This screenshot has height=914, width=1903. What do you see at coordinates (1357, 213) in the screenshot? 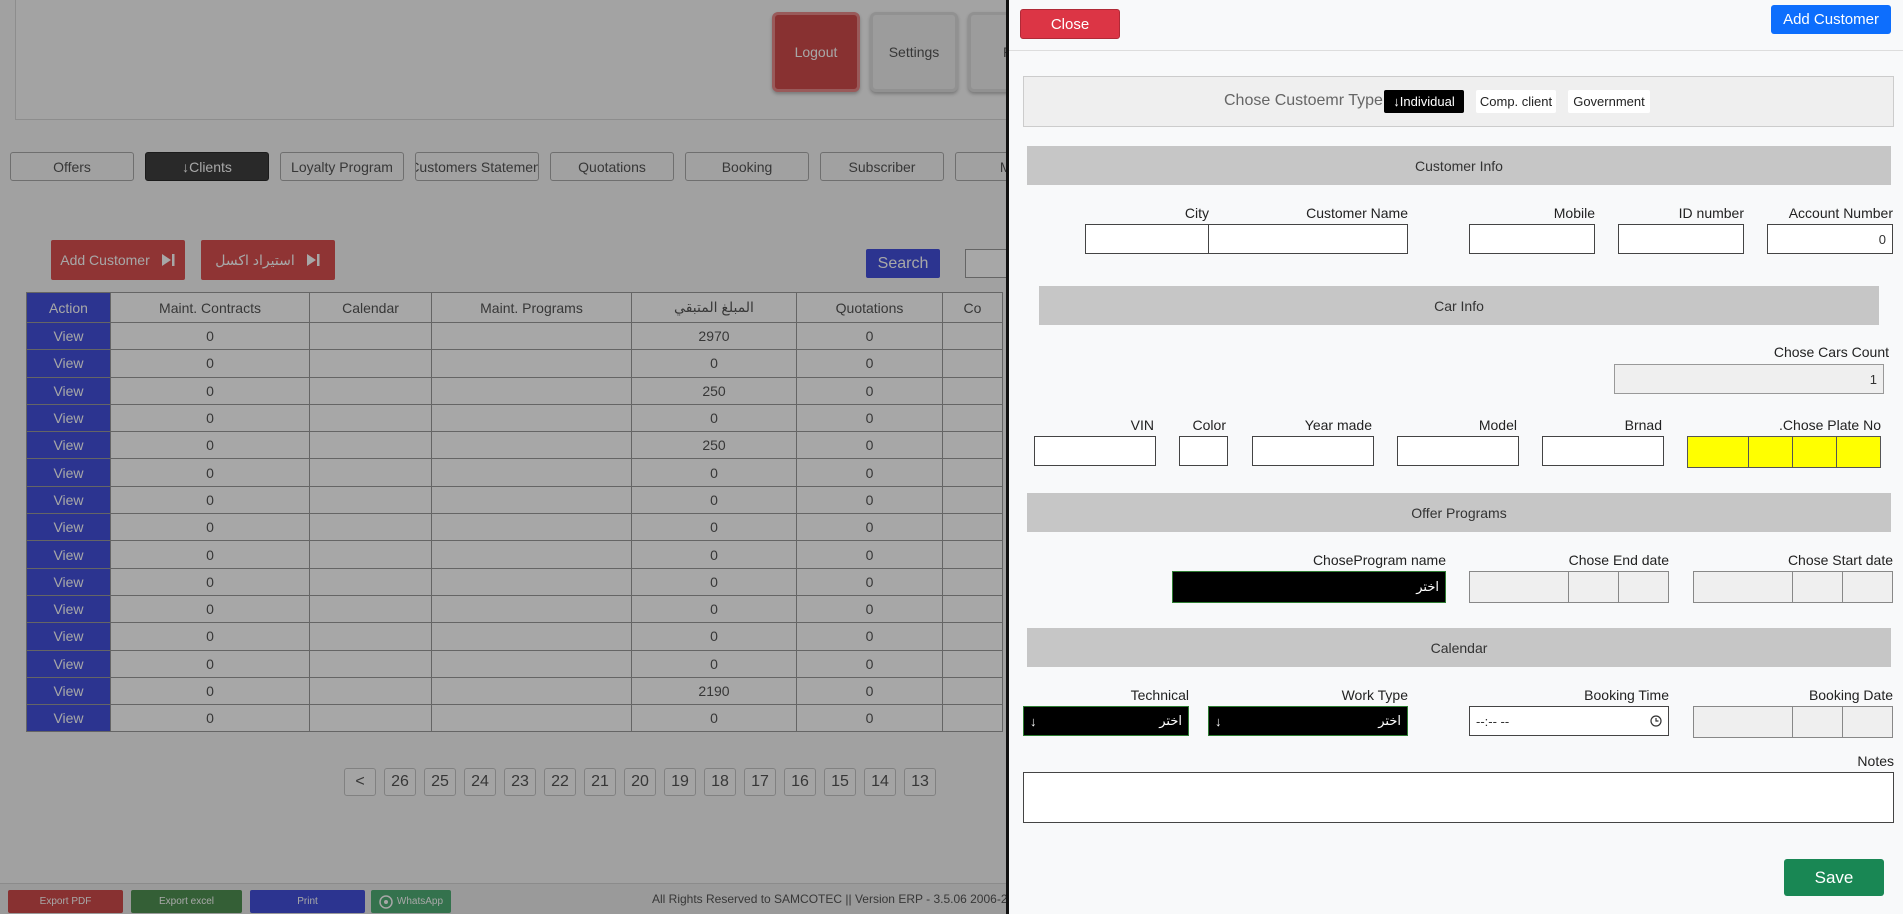
I see `customer-name-label: Customer Name` at bounding box center [1357, 213].